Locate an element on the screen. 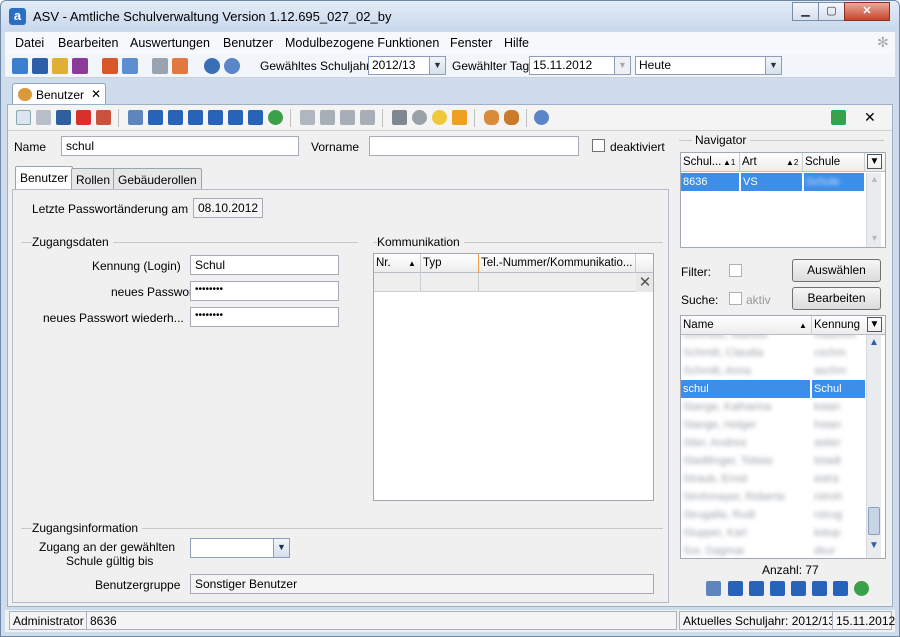 This screenshot has width=900, height=637. table-row is located at coordinates (505, 282).